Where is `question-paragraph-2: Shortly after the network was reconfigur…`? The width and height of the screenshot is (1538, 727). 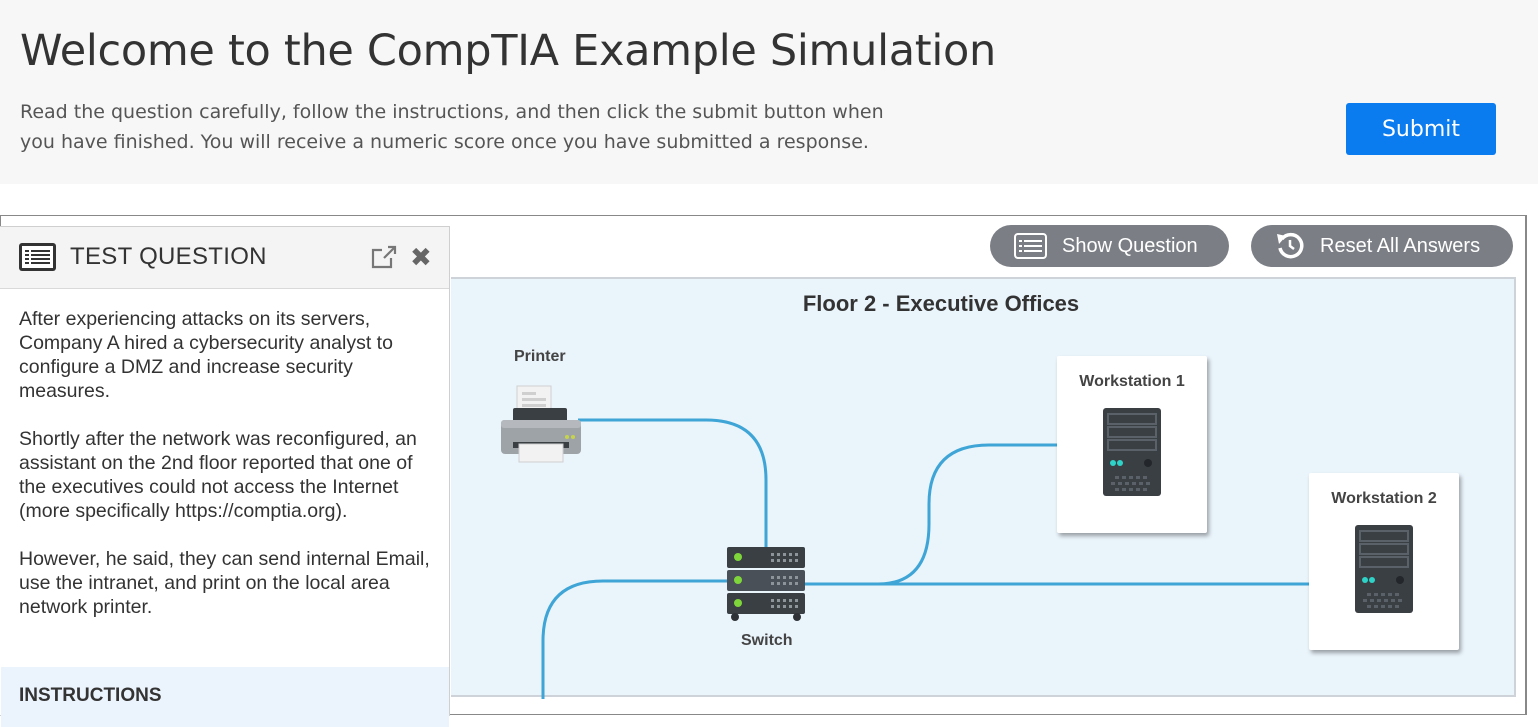
question-paragraph-2: Shortly after the network was reconfigur… is located at coordinates (218, 475).